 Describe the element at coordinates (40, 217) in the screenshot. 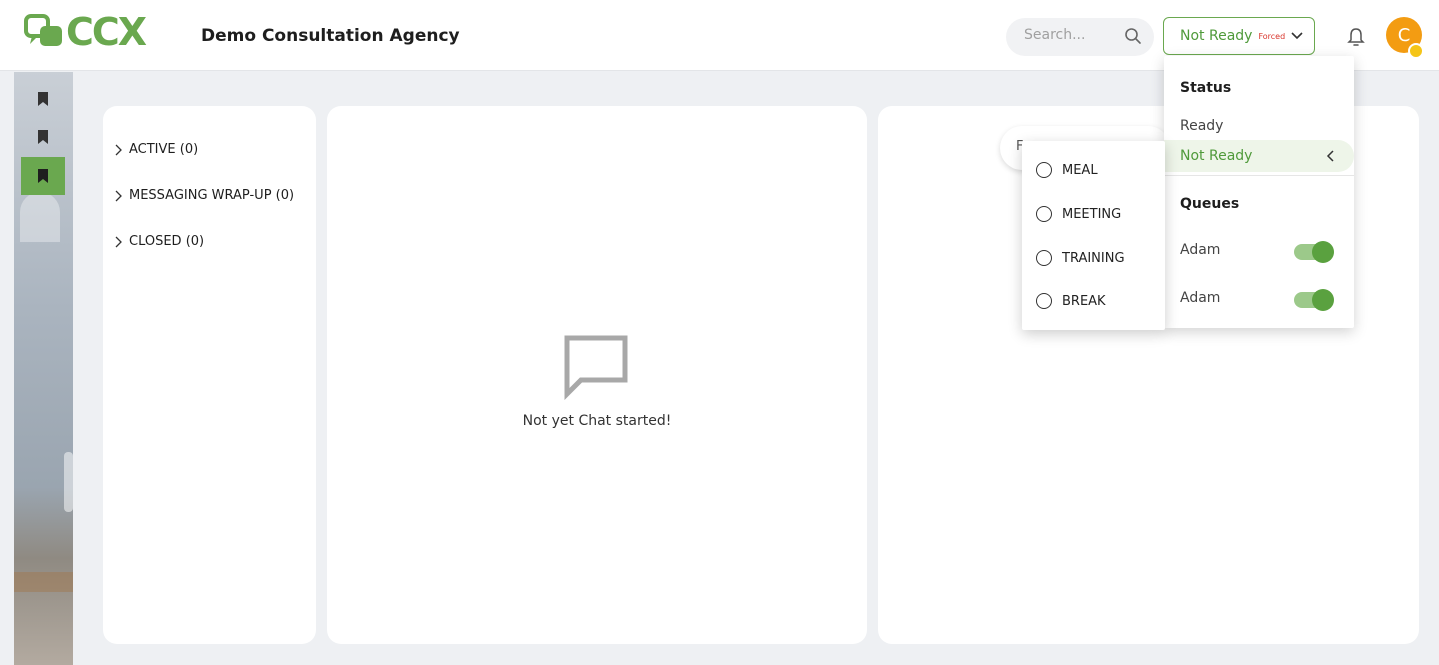

I see `background-lamp` at that location.